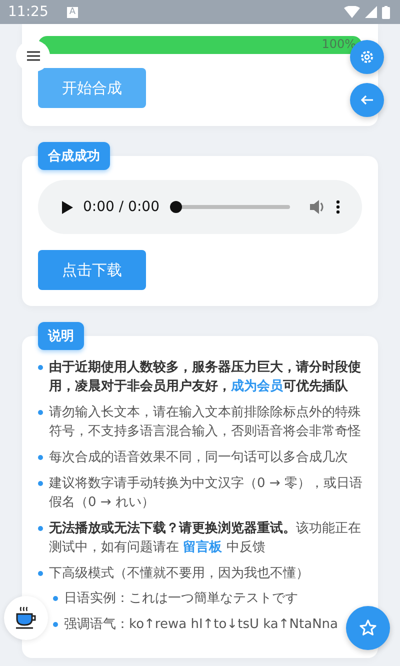 The width and height of the screenshot is (400, 666). I want to click on note-text: 建议将数字请手动转换为中文汉字（0 → 零），或日语假名（0 → れい）, so click(206, 493).